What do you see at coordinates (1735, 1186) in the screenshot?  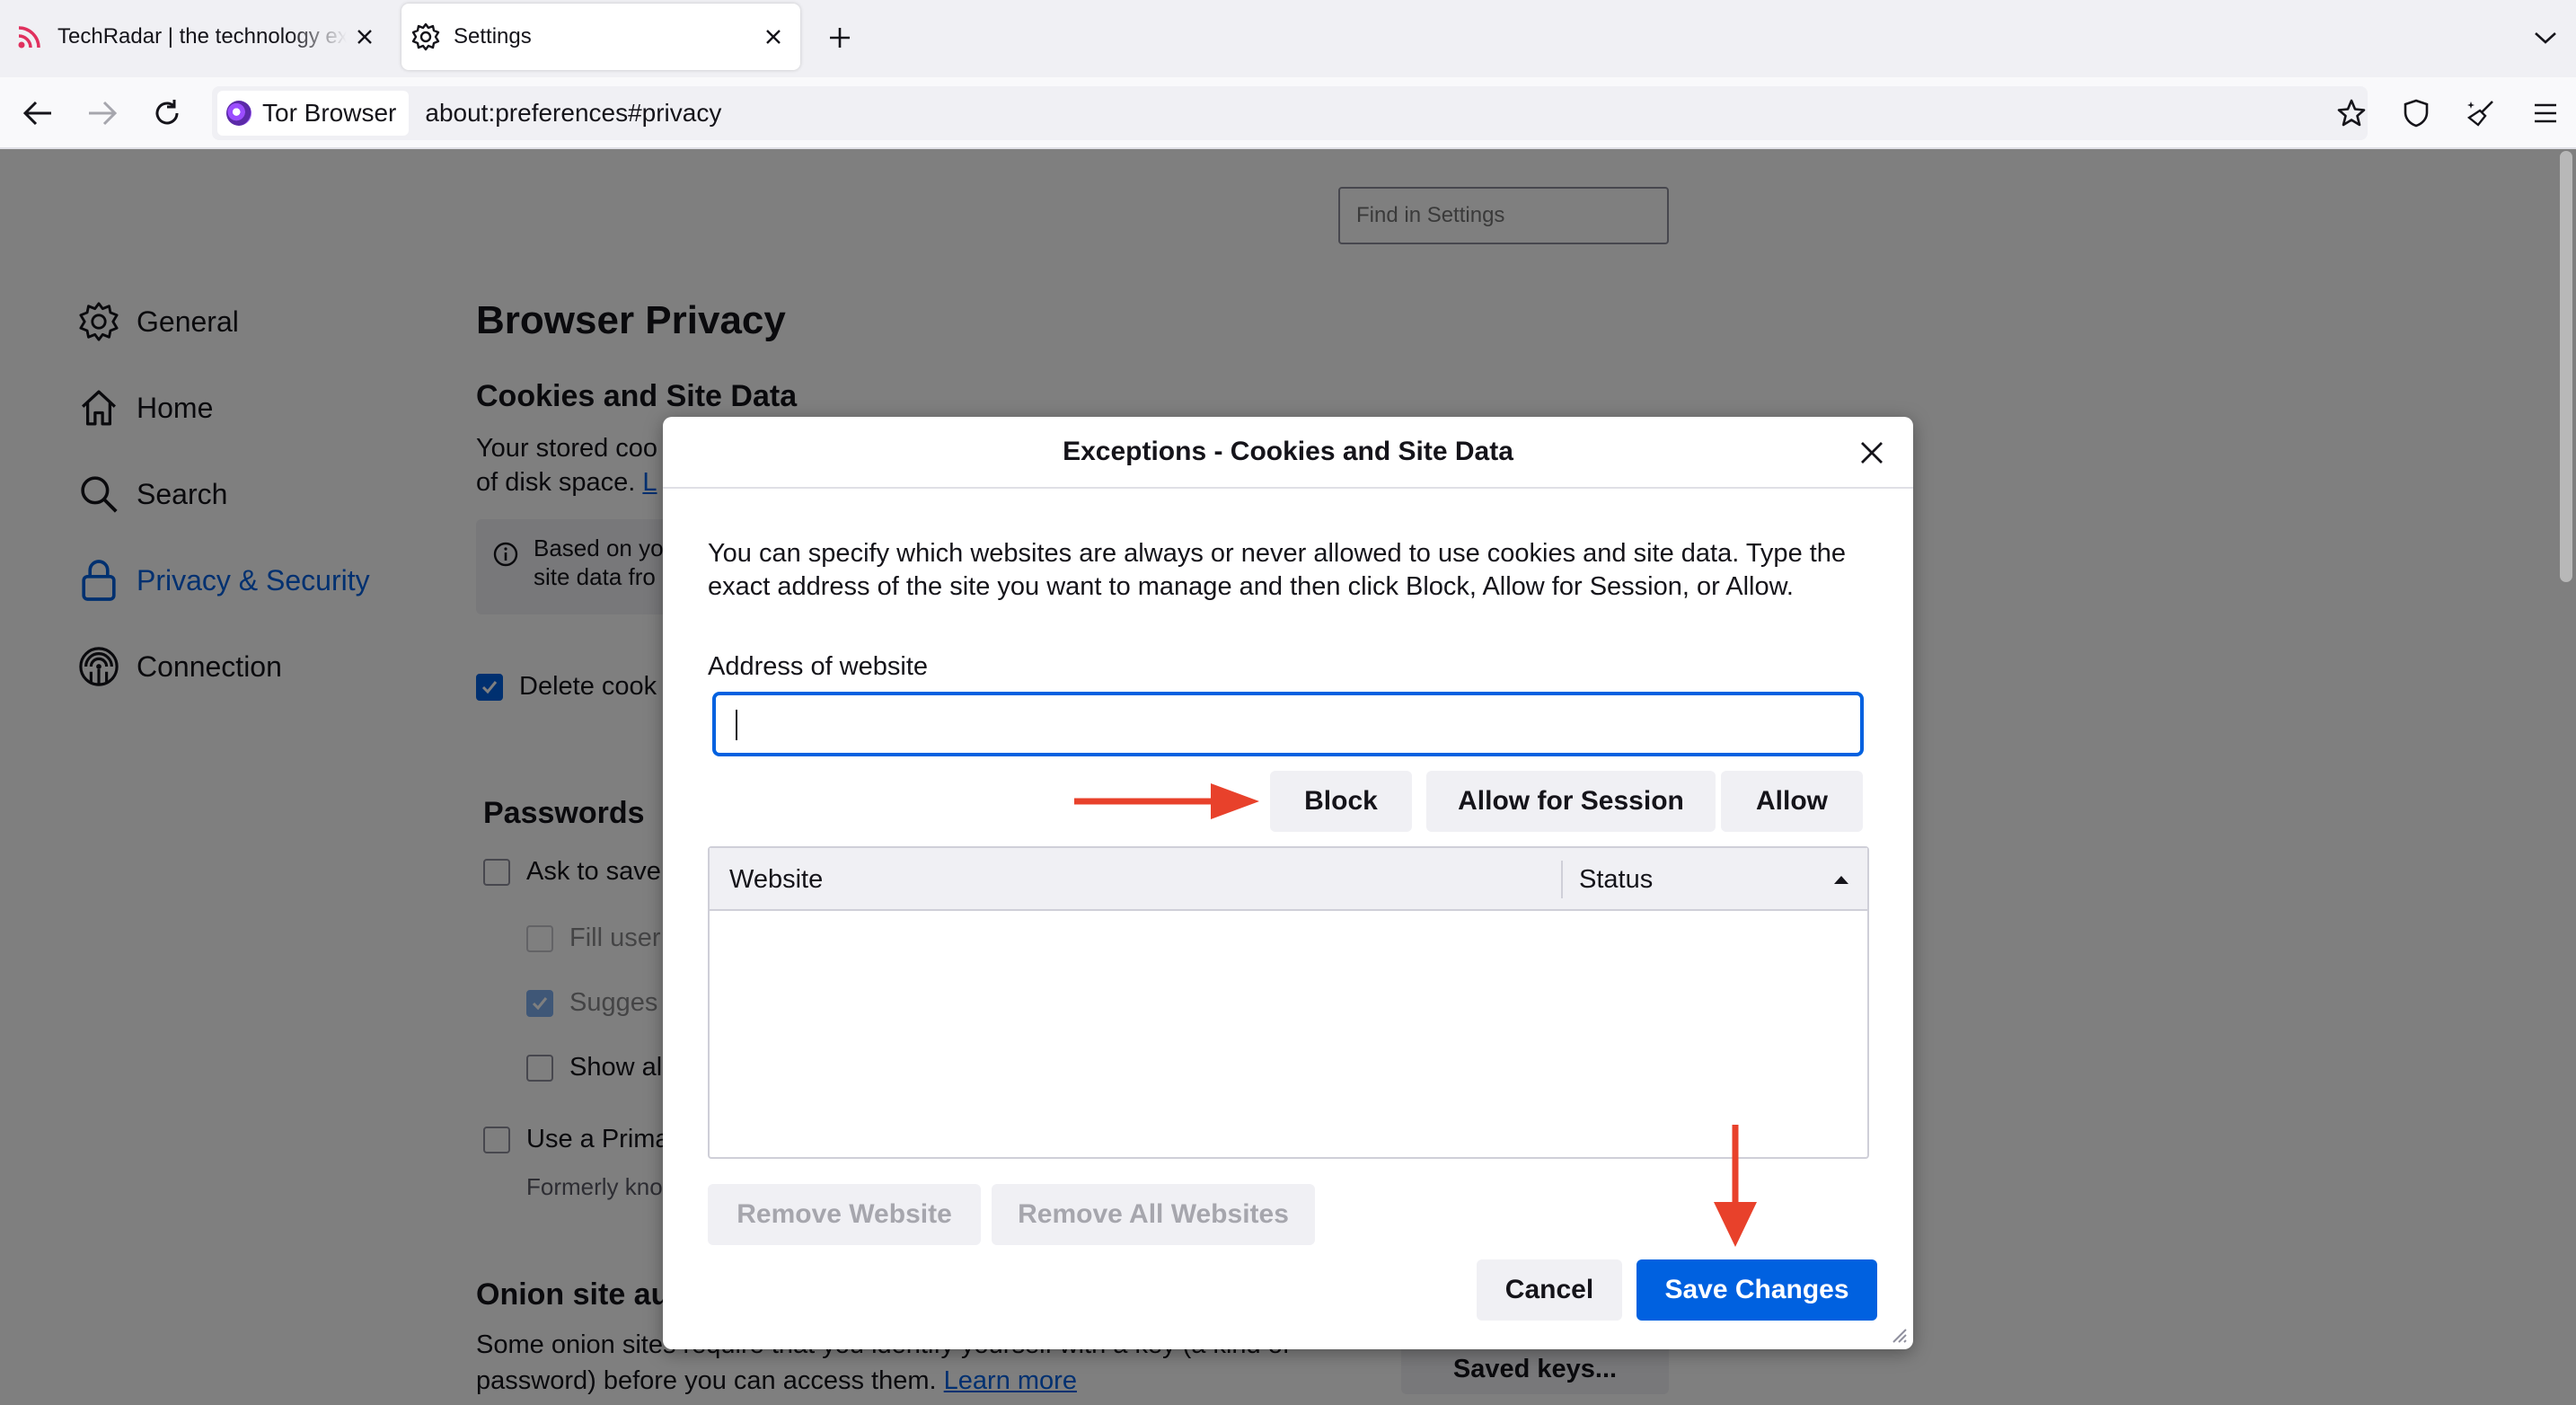 I see `annotation-arrow-save` at bounding box center [1735, 1186].